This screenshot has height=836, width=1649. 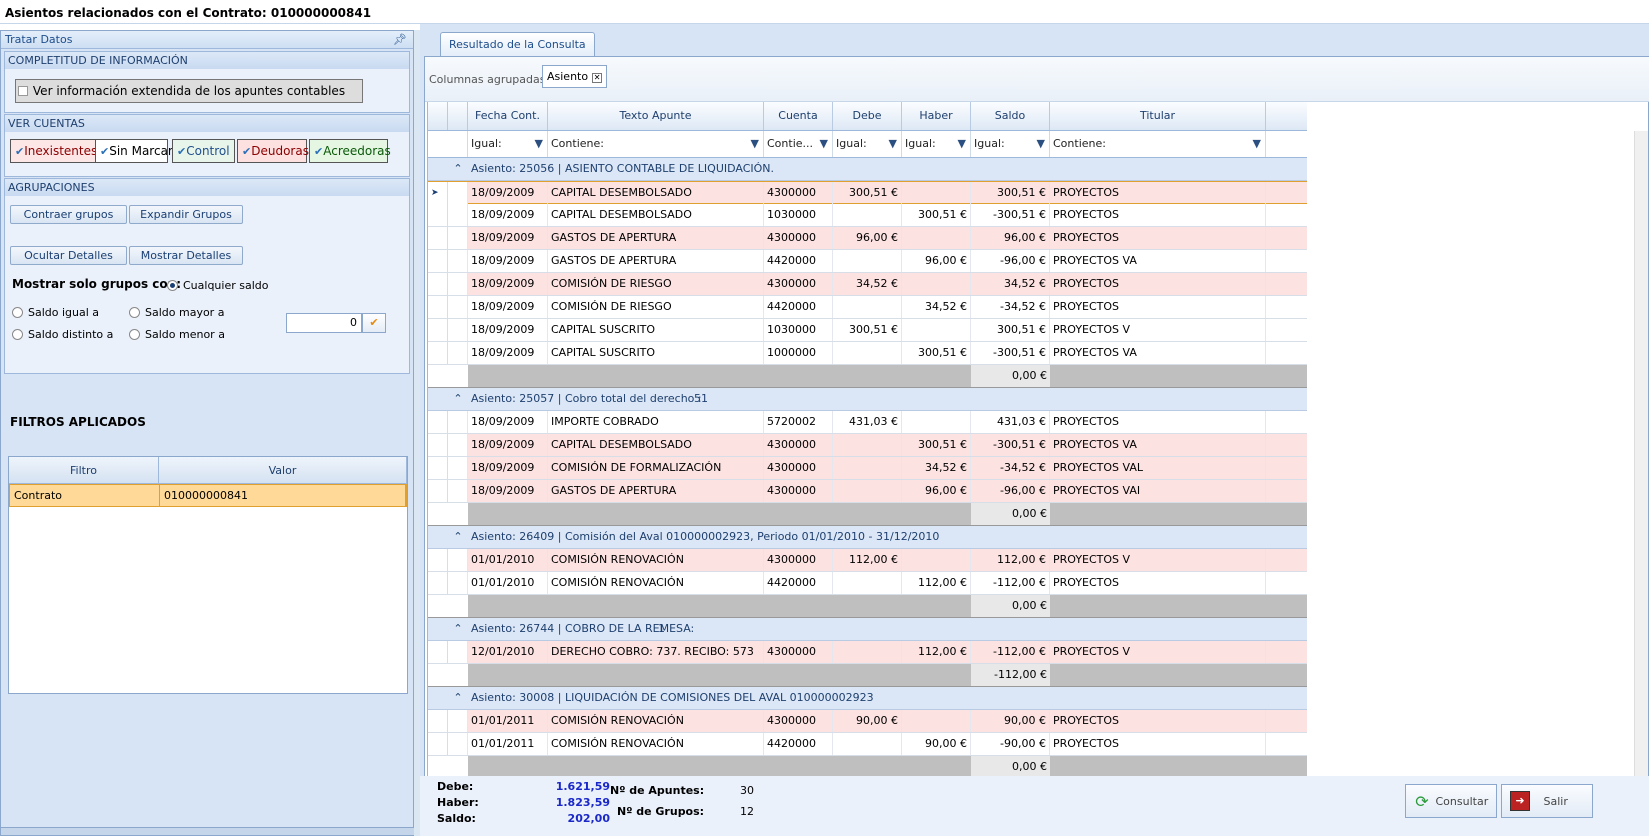 I want to click on grupos-label: Nº de Grupos:, so click(x=661, y=811).